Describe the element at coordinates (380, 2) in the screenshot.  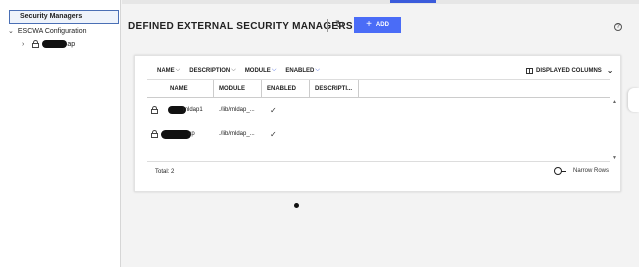
I see `top-progress-strip` at that location.